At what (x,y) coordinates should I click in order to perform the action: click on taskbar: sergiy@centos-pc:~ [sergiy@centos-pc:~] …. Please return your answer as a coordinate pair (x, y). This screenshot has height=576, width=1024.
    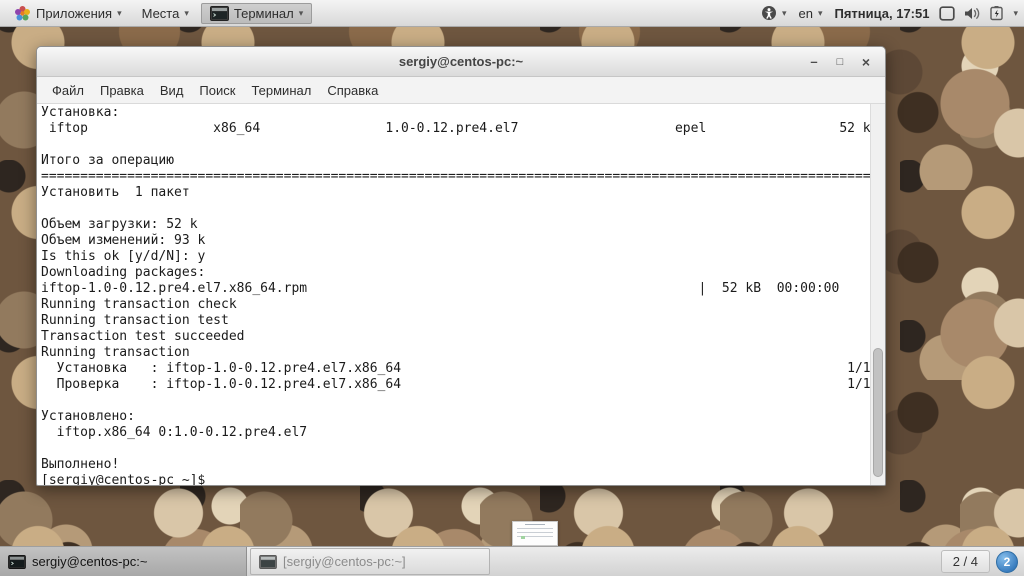
    Looking at the image, I should click on (512, 561).